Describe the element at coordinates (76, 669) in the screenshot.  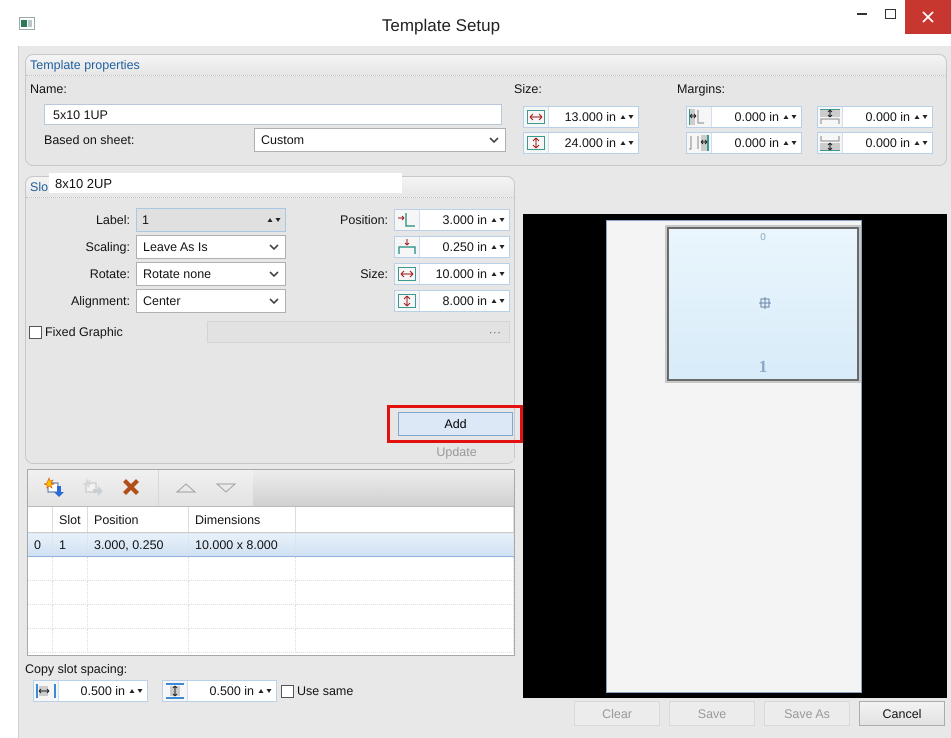
I see `field-label: Copy slot spacing:` at that location.